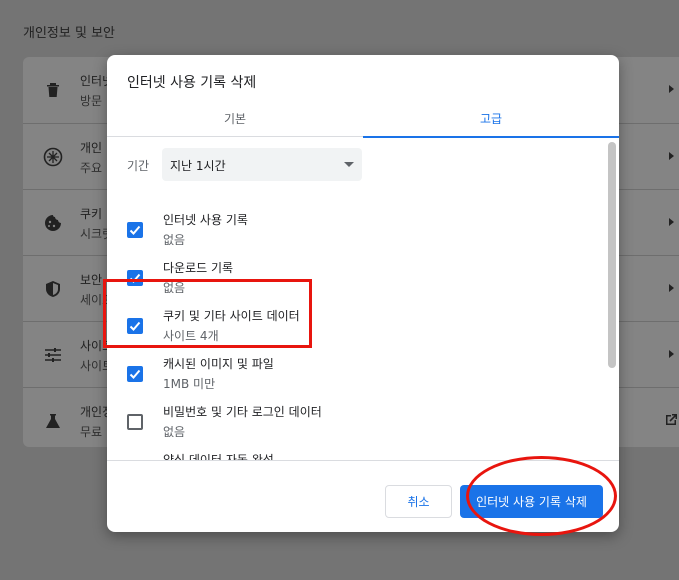 The height and width of the screenshot is (580, 679). Describe the element at coordinates (91, 148) in the screenshot. I see `row-title: 개인` at that location.